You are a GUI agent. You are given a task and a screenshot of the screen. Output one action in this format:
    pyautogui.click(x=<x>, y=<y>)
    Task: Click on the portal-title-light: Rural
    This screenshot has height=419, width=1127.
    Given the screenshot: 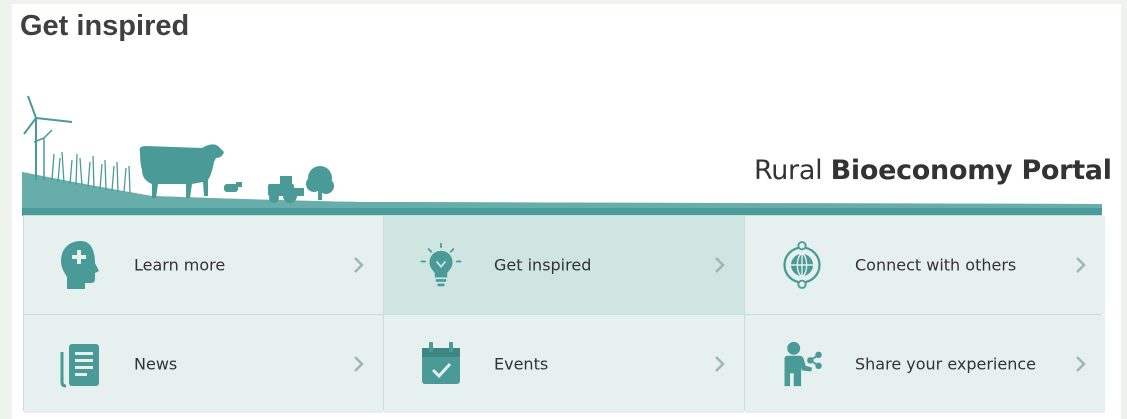 What is the action you would take?
    pyautogui.click(x=792, y=170)
    